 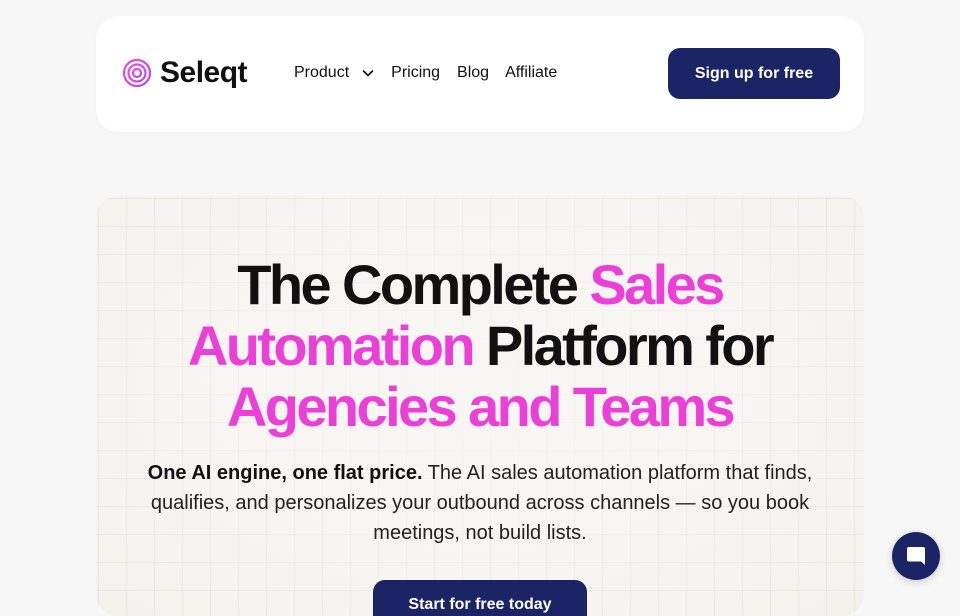 What do you see at coordinates (368, 73) in the screenshot?
I see `chevron-down-icon` at bounding box center [368, 73].